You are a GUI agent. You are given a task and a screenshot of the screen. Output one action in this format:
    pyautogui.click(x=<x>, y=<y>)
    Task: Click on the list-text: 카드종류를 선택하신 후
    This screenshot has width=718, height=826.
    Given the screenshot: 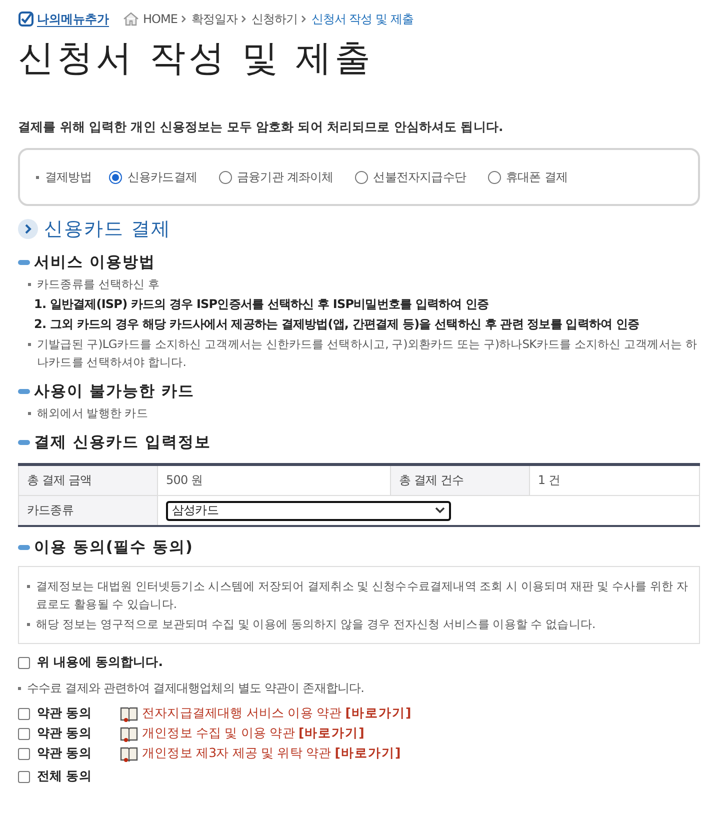 What is the action you would take?
    pyautogui.click(x=98, y=284)
    